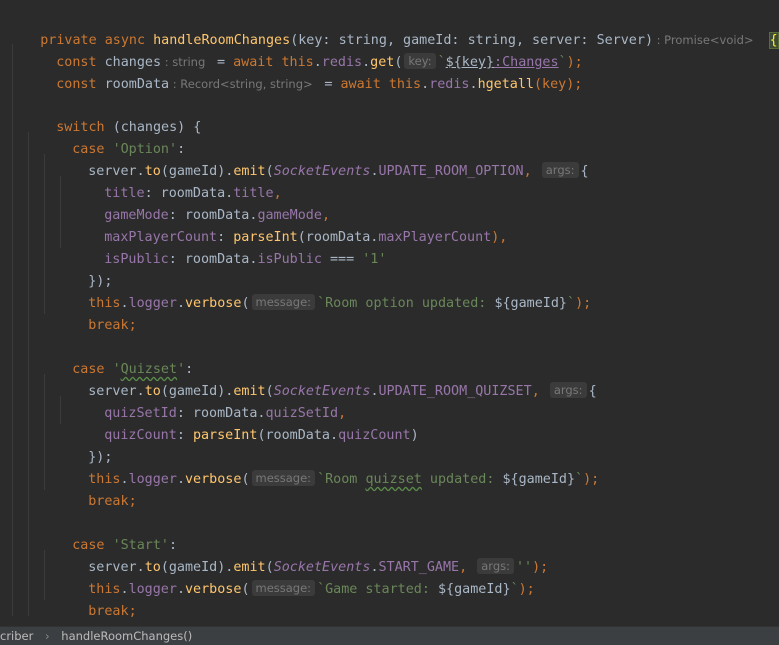 The image size is (779, 645). Describe the element at coordinates (140, 435) in the screenshot. I see `object-key: quizCount` at that location.